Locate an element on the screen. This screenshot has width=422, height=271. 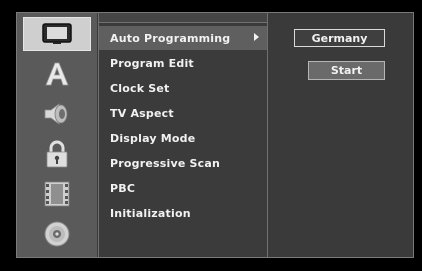
language-a-icon is located at coordinates (57, 74).